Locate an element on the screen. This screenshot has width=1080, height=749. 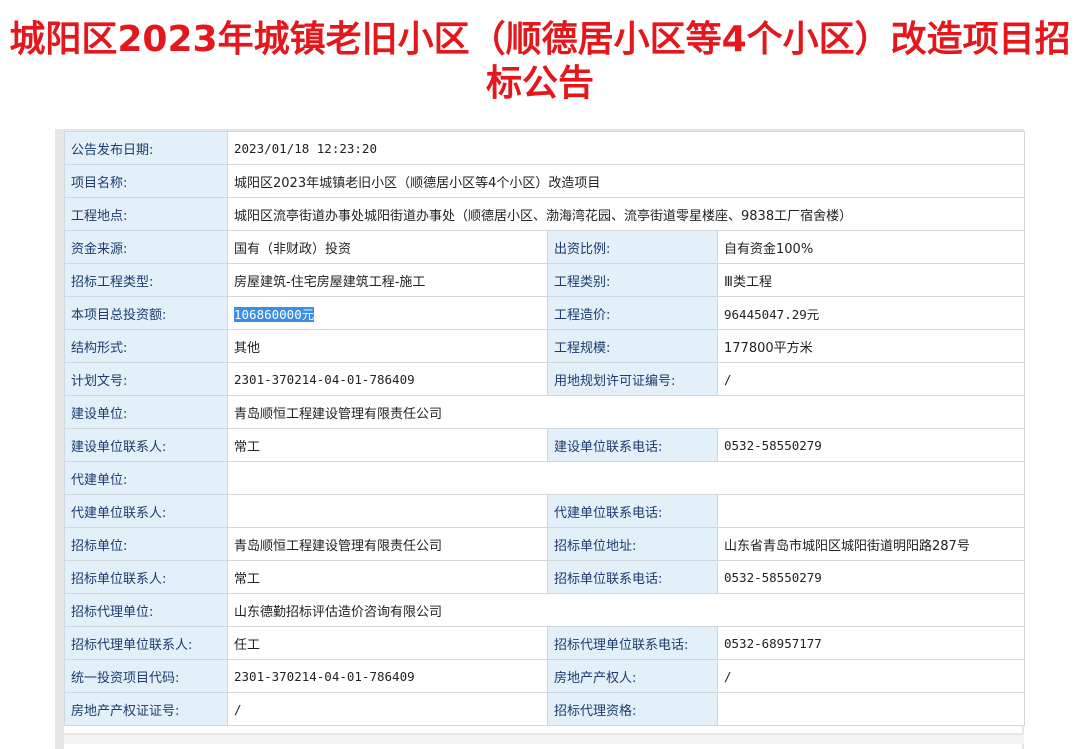
table-row: 招标工程类型: 房屋建筑-住宅房屋建筑工程-施工 工程类别: Ⅲ类工程 is located at coordinates (544, 280).